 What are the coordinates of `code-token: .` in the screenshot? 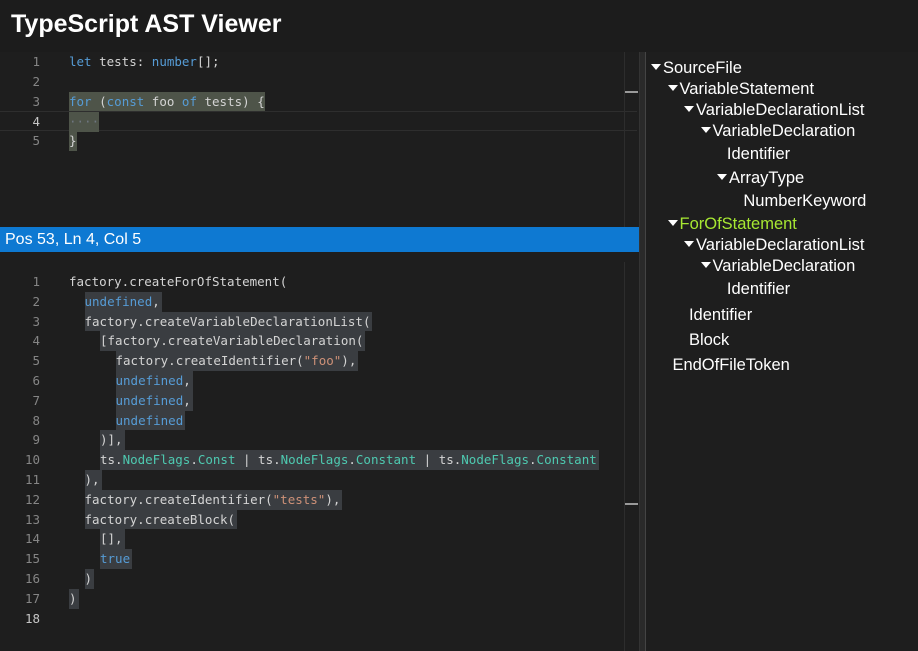 It's located at (194, 460).